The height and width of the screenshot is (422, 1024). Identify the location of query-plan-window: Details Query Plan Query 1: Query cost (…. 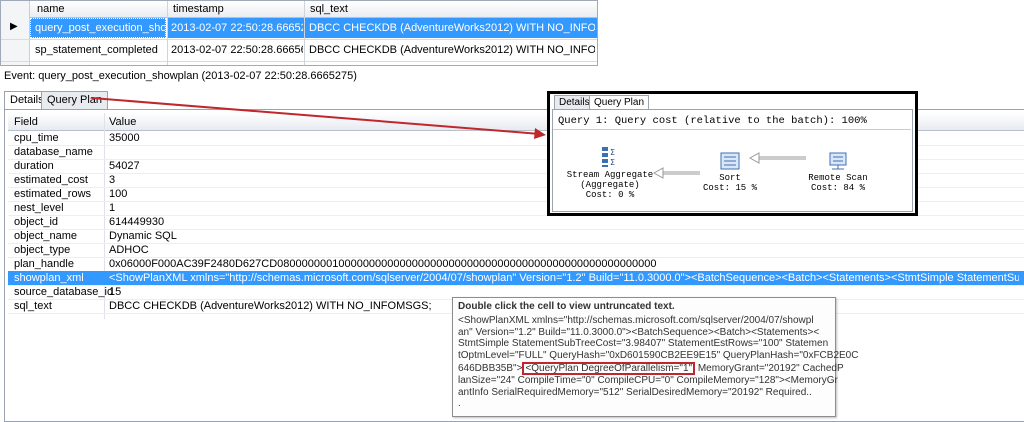
(732, 153).